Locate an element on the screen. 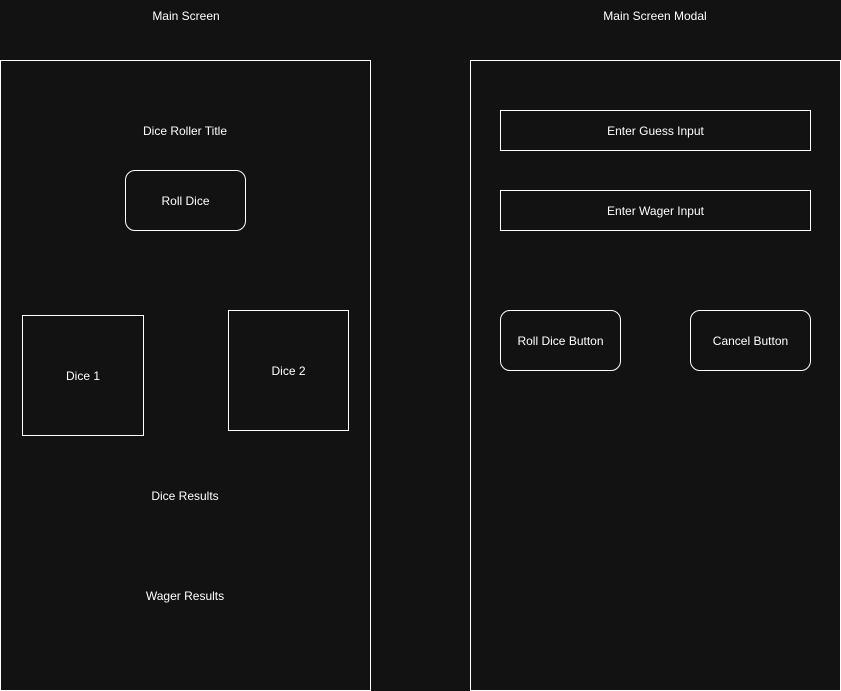 This screenshot has height=691, width=841. modal-roll-dice-button: Roll Dice Button is located at coordinates (560, 340).